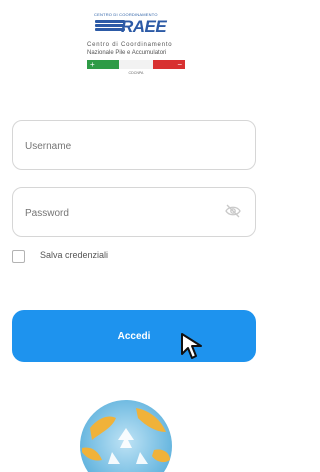  I want to click on password-field, so click(134, 212).